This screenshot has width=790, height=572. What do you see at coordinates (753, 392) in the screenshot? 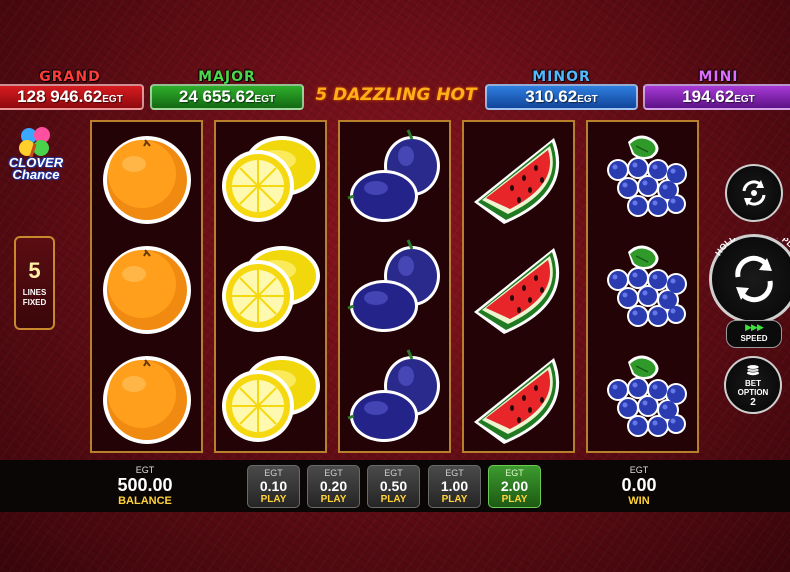
I see `bet-option-label-2: OPTION` at bounding box center [753, 392].